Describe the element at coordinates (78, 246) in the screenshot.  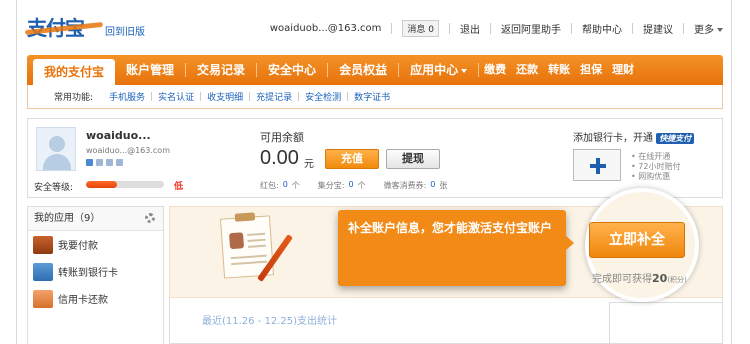
I see `app-label: 我要付款` at that location.